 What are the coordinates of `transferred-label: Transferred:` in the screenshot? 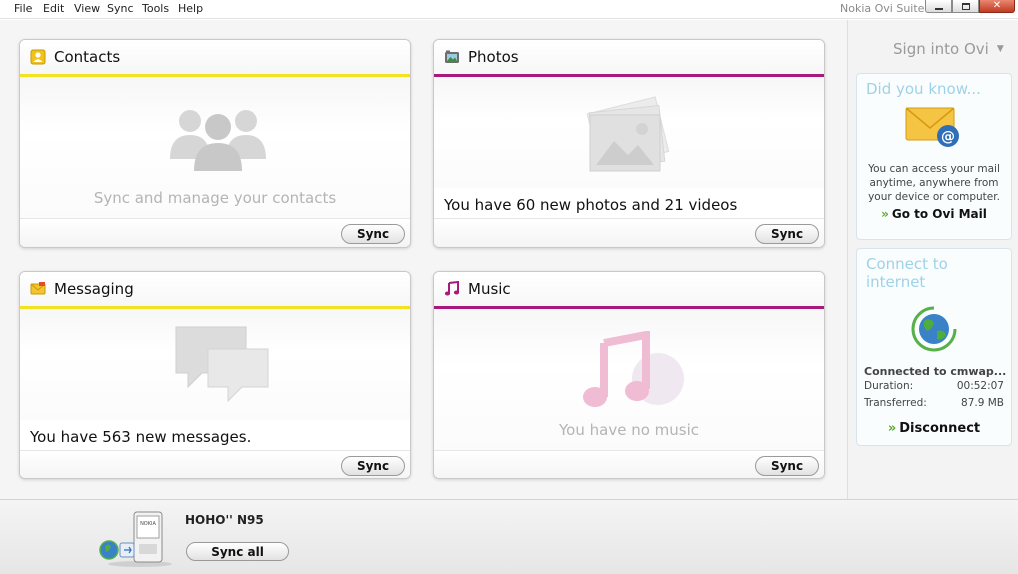 It's located at (895, 403).